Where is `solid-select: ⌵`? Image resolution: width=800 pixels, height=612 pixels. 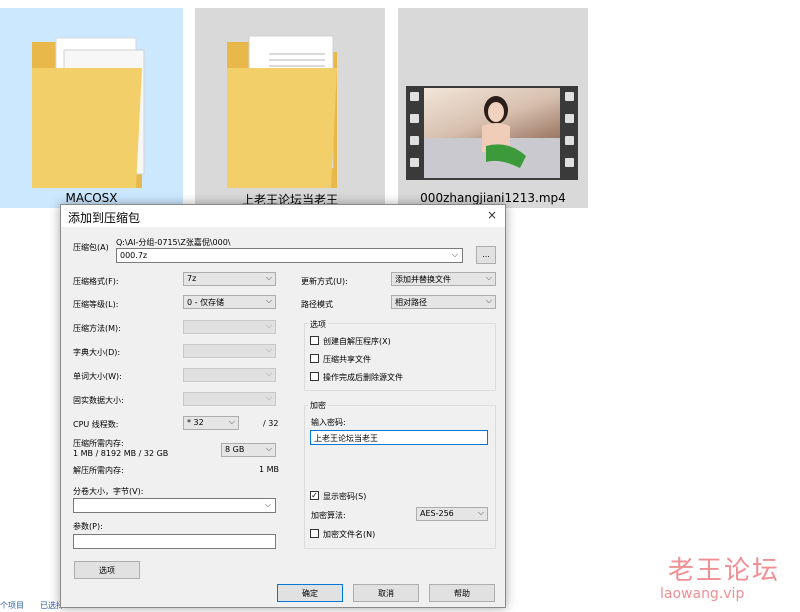 solid-select: ⌵ is located at coordinates (229, 399).